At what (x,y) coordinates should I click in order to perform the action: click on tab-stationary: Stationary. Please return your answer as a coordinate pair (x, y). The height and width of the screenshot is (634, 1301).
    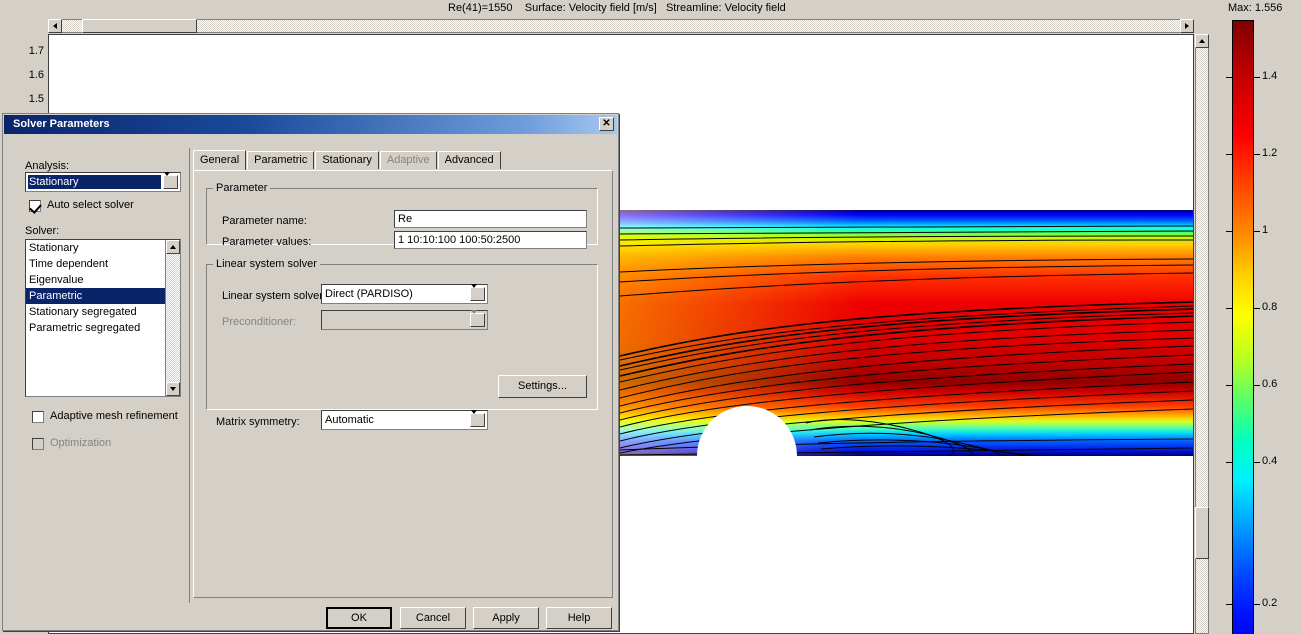
    Looking at the image, I should click on (347, 160).